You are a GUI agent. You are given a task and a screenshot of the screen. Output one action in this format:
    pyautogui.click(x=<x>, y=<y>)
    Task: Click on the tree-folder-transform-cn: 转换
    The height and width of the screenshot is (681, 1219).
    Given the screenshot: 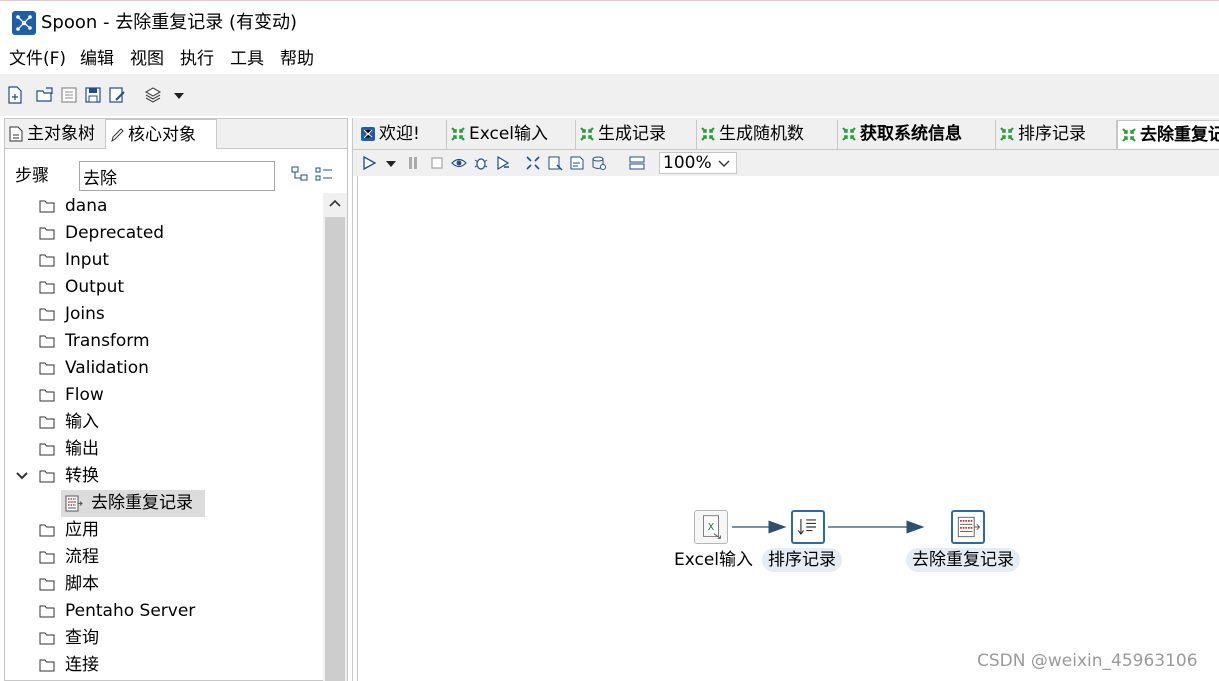 What is the action you would take?
    pyautogui.click(x=164, y=476)
    